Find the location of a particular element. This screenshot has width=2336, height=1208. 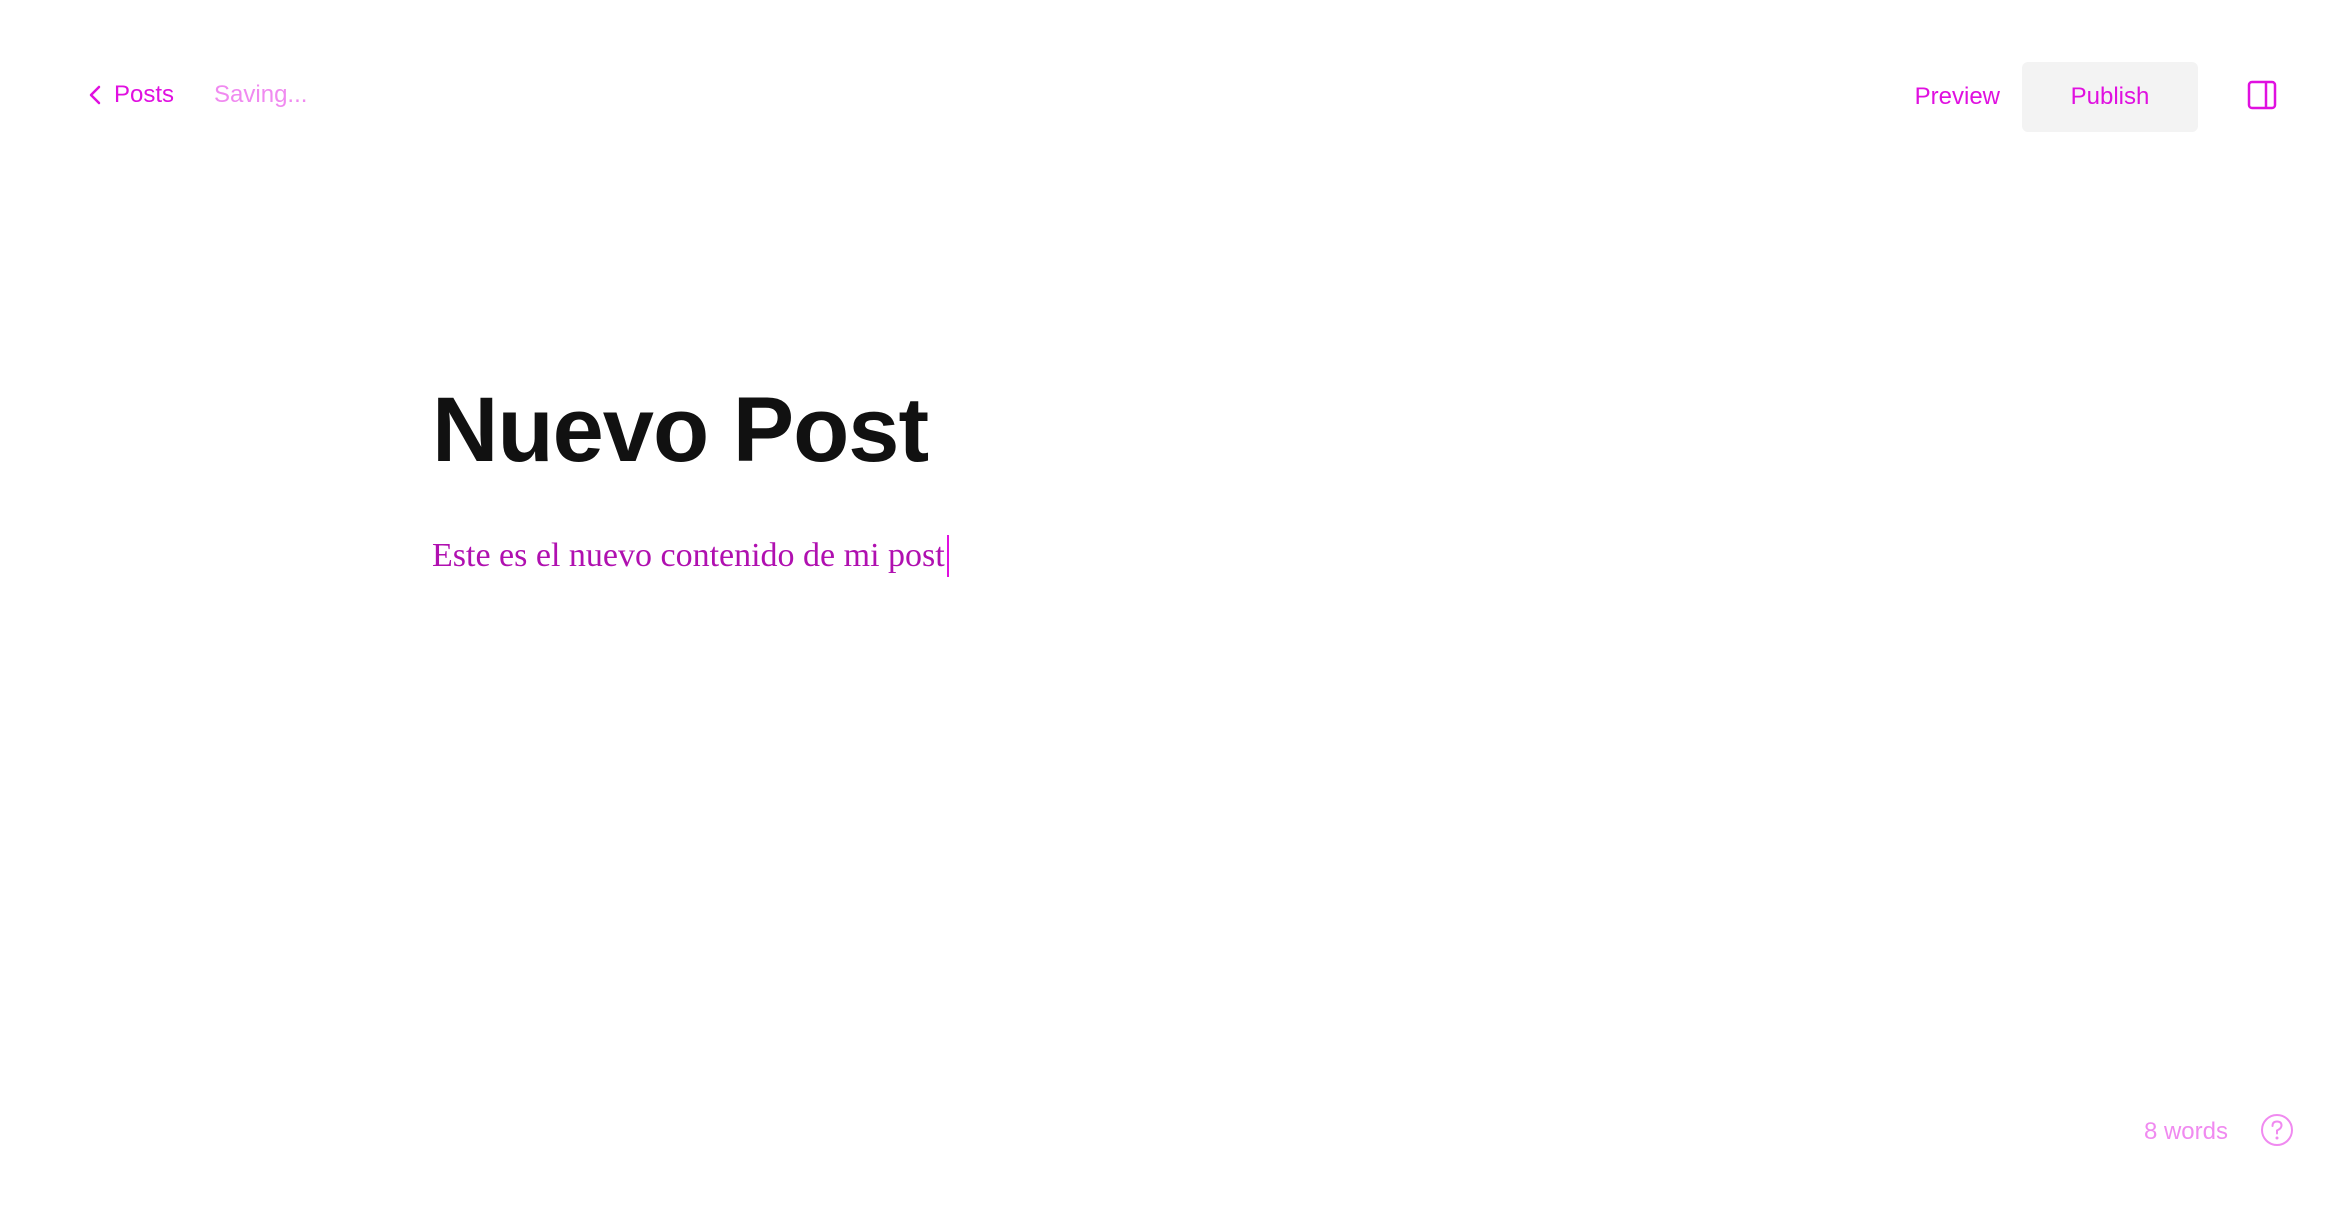

post-body-text: Este es el nuevo contenido de mi post is located at coordinates (688, 555).